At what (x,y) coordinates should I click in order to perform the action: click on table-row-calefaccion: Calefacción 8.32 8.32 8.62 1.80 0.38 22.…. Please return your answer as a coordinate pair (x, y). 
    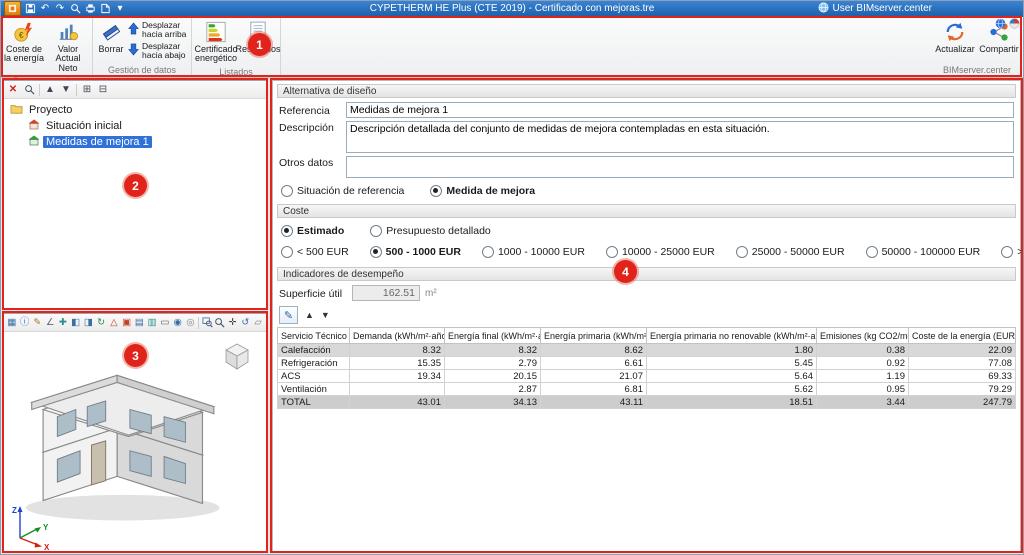
    Looking at the image, I should click on (646, 350).